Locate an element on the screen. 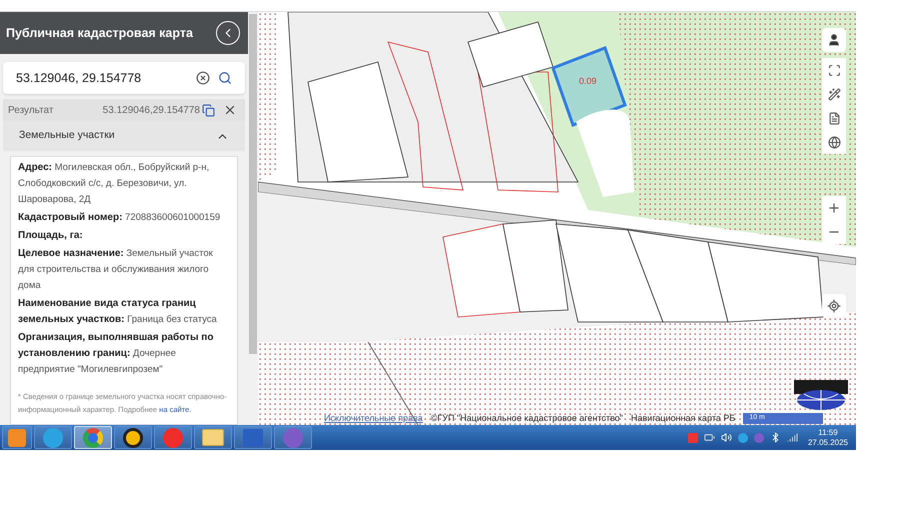 This screenshot has width=900, height=528. app-title: Публичная кадастровая карта is located at coordinates (99, 33).